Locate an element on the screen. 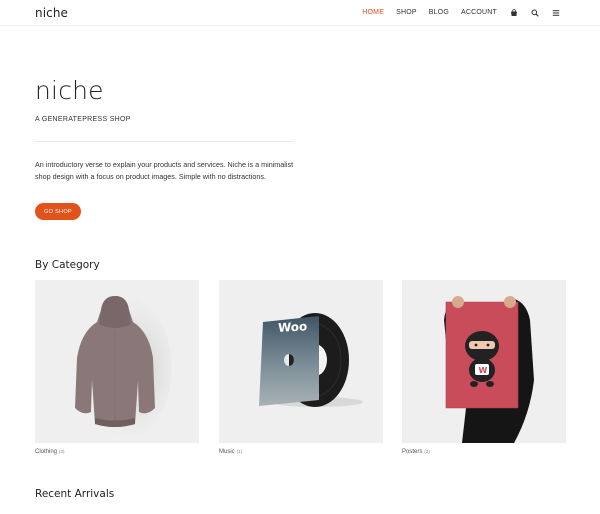 The image size is (600, 514). ninja-poster-image: W is located at coordinates (489, 369).